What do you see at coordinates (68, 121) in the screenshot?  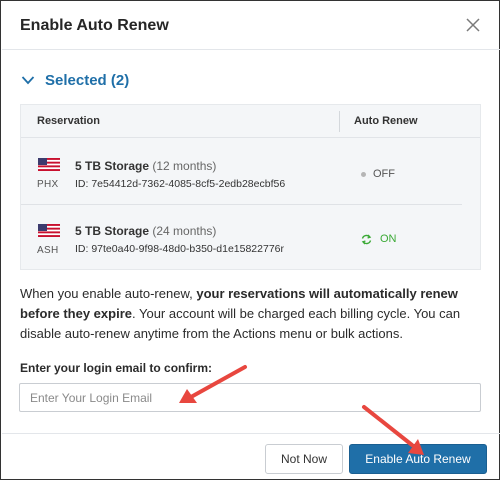 I see `column-header-reservation: Reservation` at bounding box center [68, 121].